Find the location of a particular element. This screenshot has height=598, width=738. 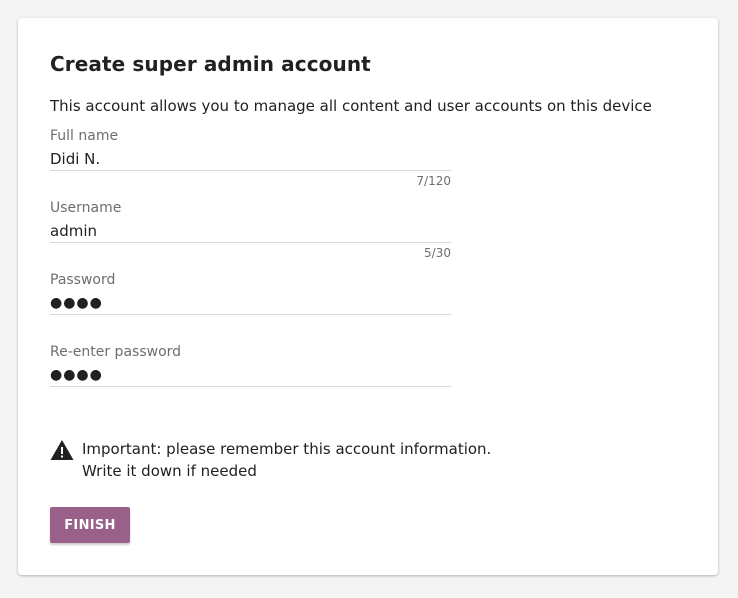

warning-icon is located at coordinates (62, 450).